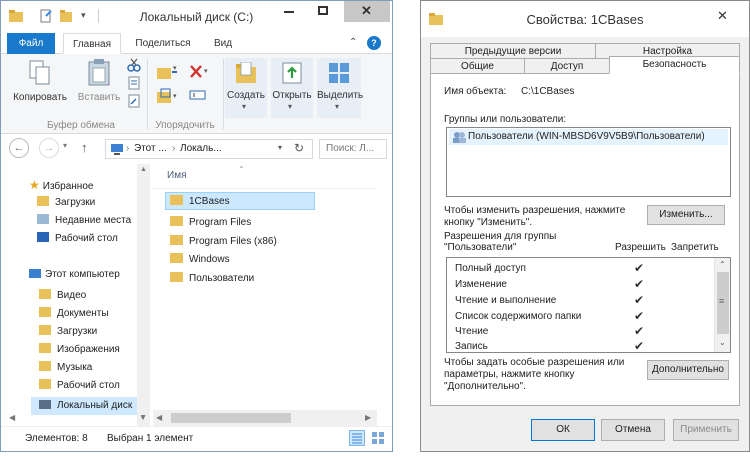 Image resolution: width=750 pixels, height=457 pixels. What do you see at coordinates (84, 147) in the screenshot?
I see `up-icon: ↑` at bounding box center [84, 147].